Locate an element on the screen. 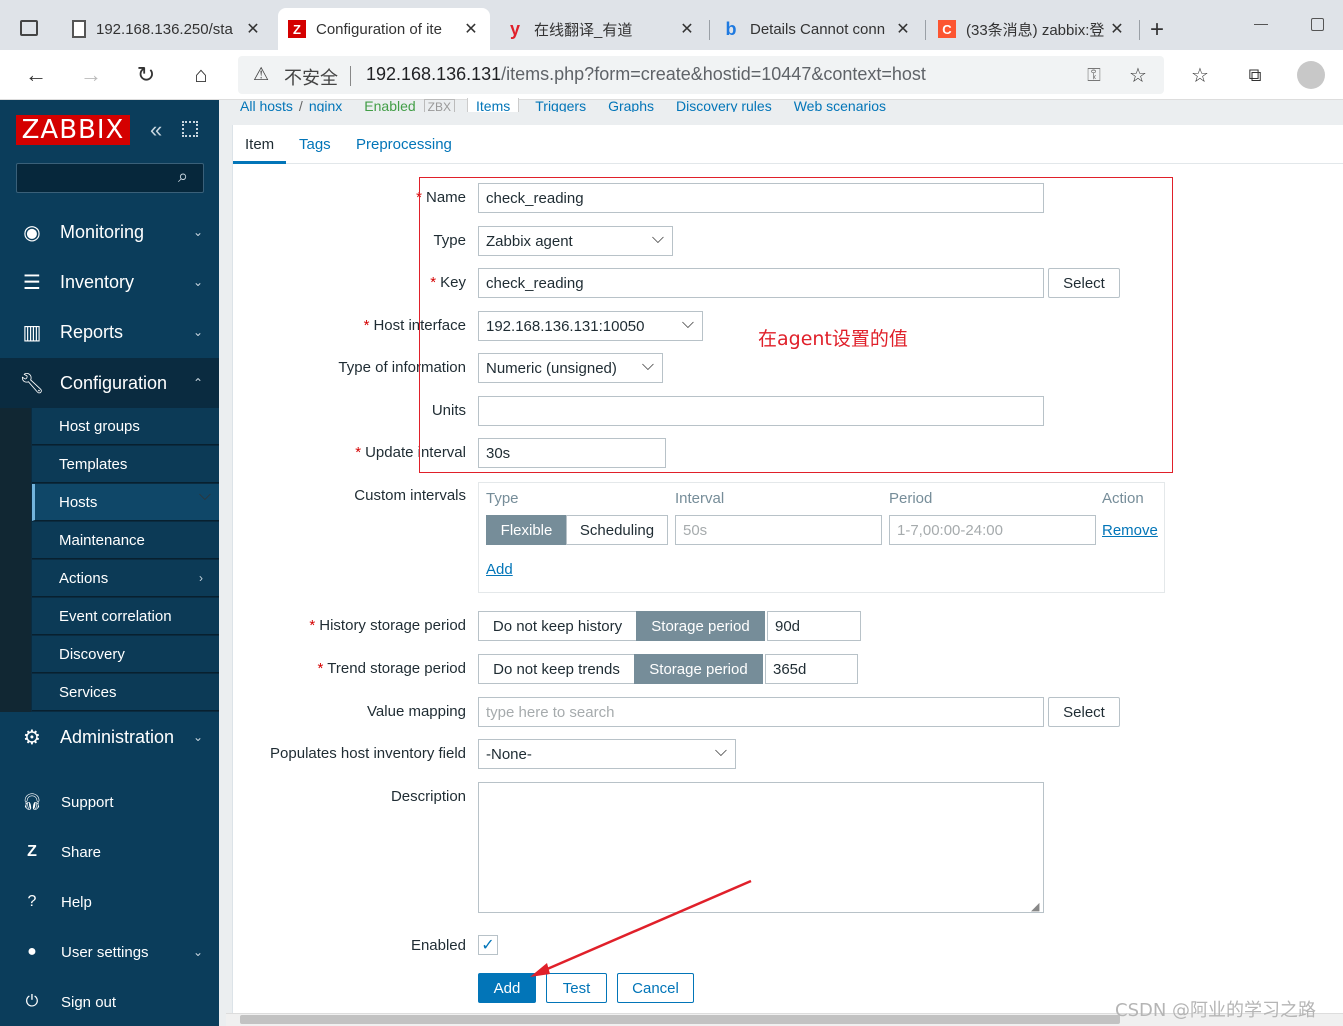 The height and width of the screenshot is (1026, 1343). search-icon: ⌕ is located at coordinates (183, 176).